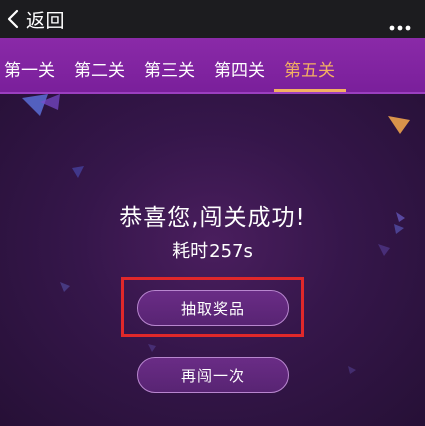  I want to click on success-title: 恭喜您,闯关成功!, so click(212, 218).